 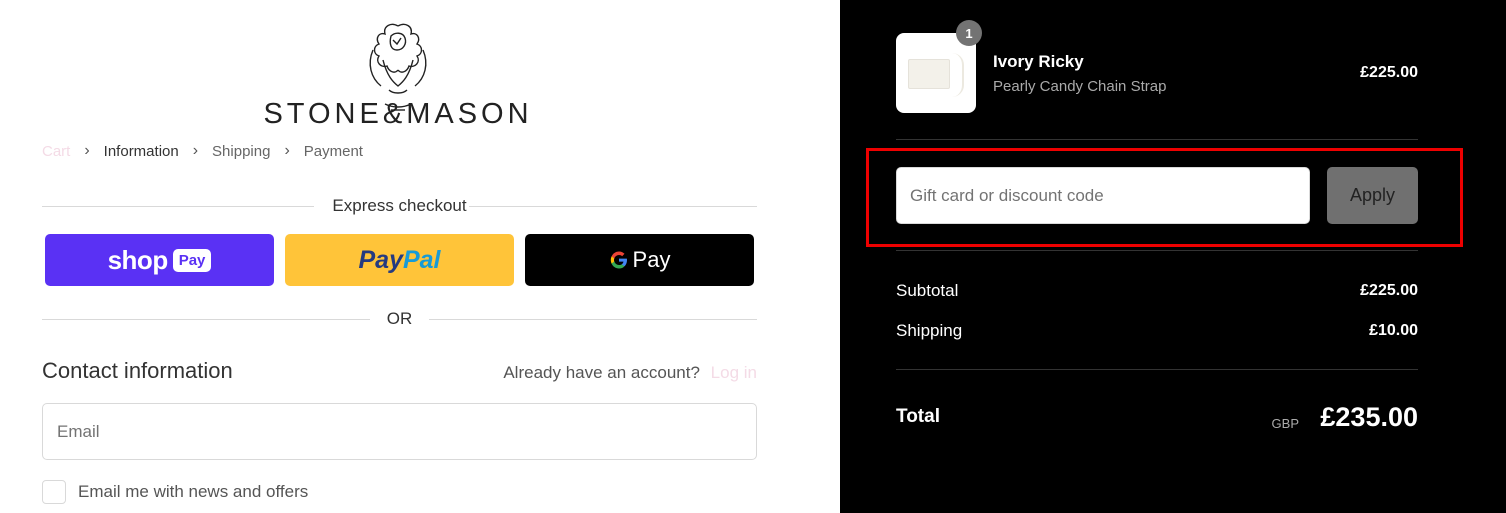 I want to click on paypal-button: Pay Pal, so click(x=399, y=260).